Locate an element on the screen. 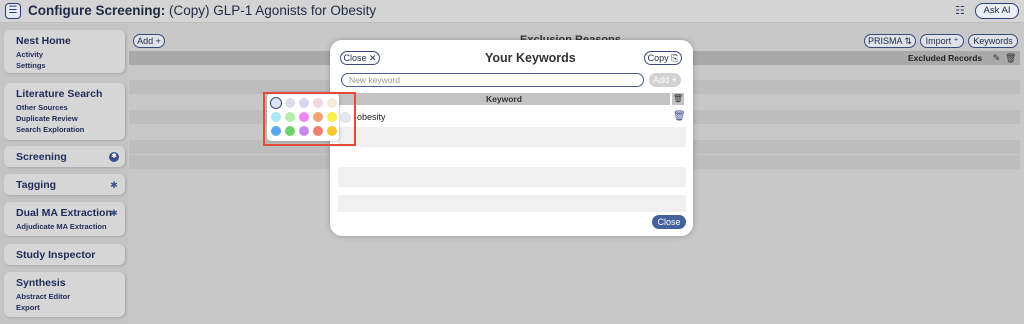 The width and height of the screenshot is (1024, 324). ask-ai-button: Ask AI is located at coordinates (997, 11).